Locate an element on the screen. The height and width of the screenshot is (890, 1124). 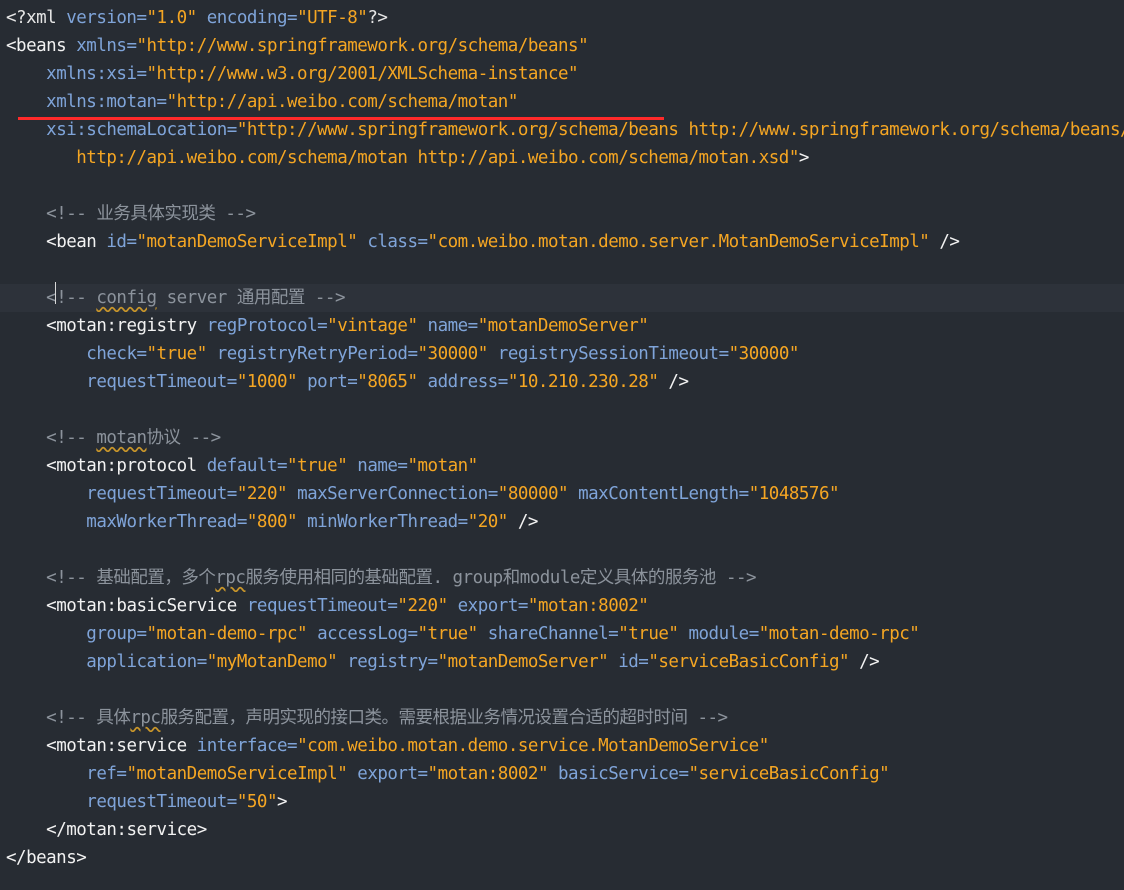
text-cursor is located at coordinates (55, 293).